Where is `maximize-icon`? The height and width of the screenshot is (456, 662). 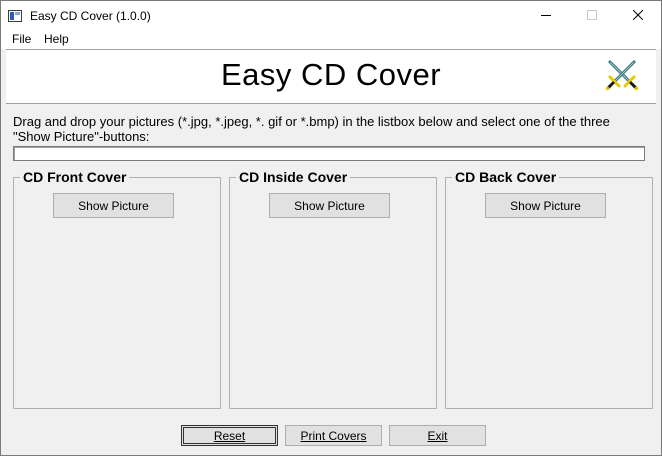
maximize-icon is located at coordinates (592, 16).